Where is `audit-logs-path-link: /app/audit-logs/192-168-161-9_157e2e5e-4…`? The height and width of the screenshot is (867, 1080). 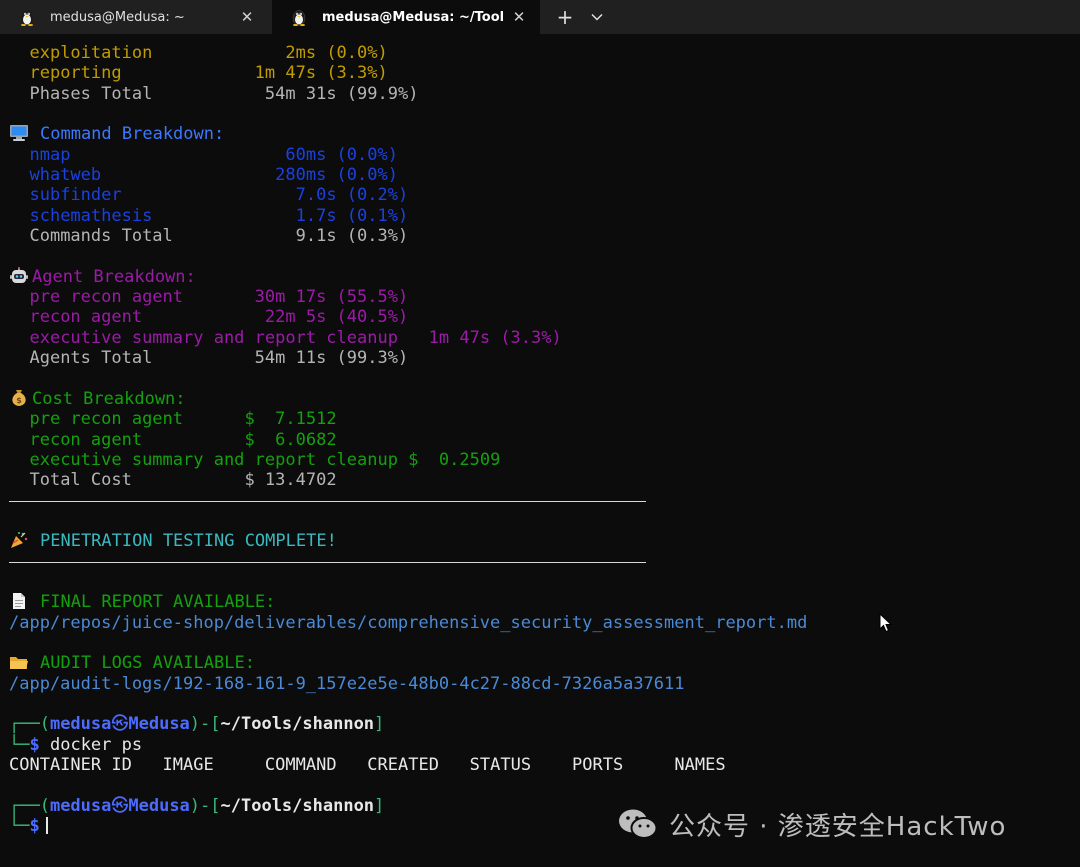
audit-logs-path-link: /app/audit-logs/192-168-161-9_157e2e5e-4… is located at coordinates (542, 684).